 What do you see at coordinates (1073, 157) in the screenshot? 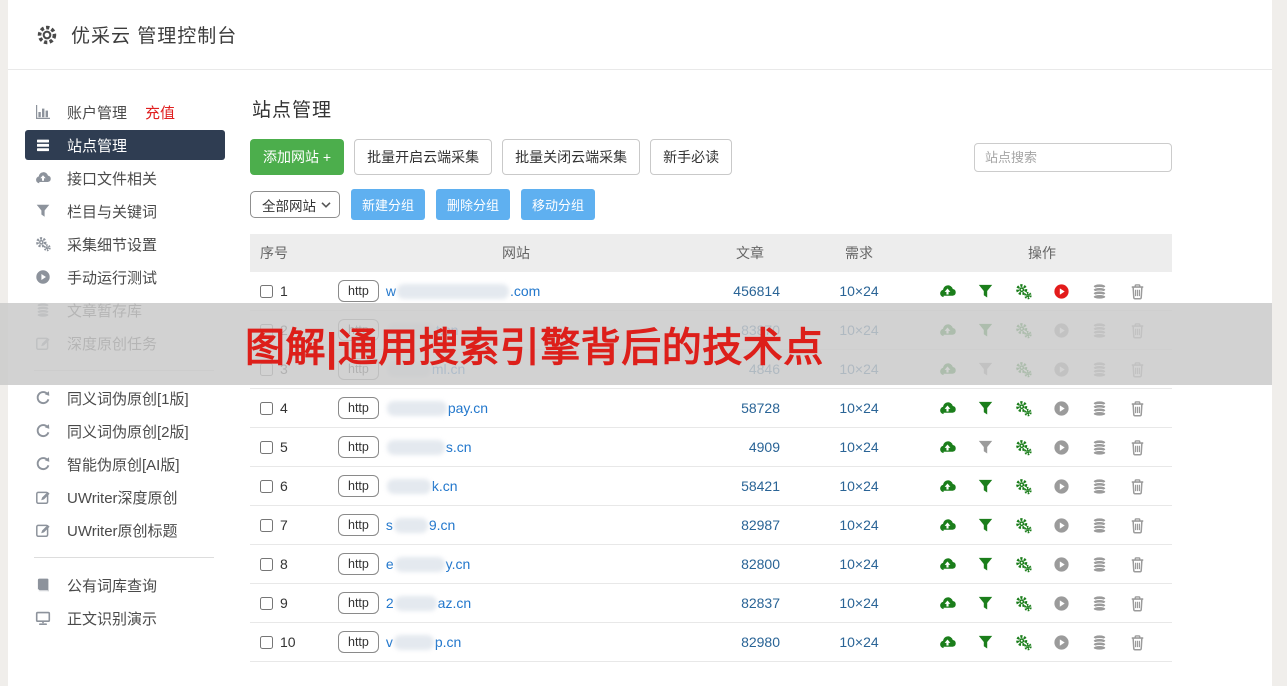
I see `site-search-input` at bounding box center [1073, 157].